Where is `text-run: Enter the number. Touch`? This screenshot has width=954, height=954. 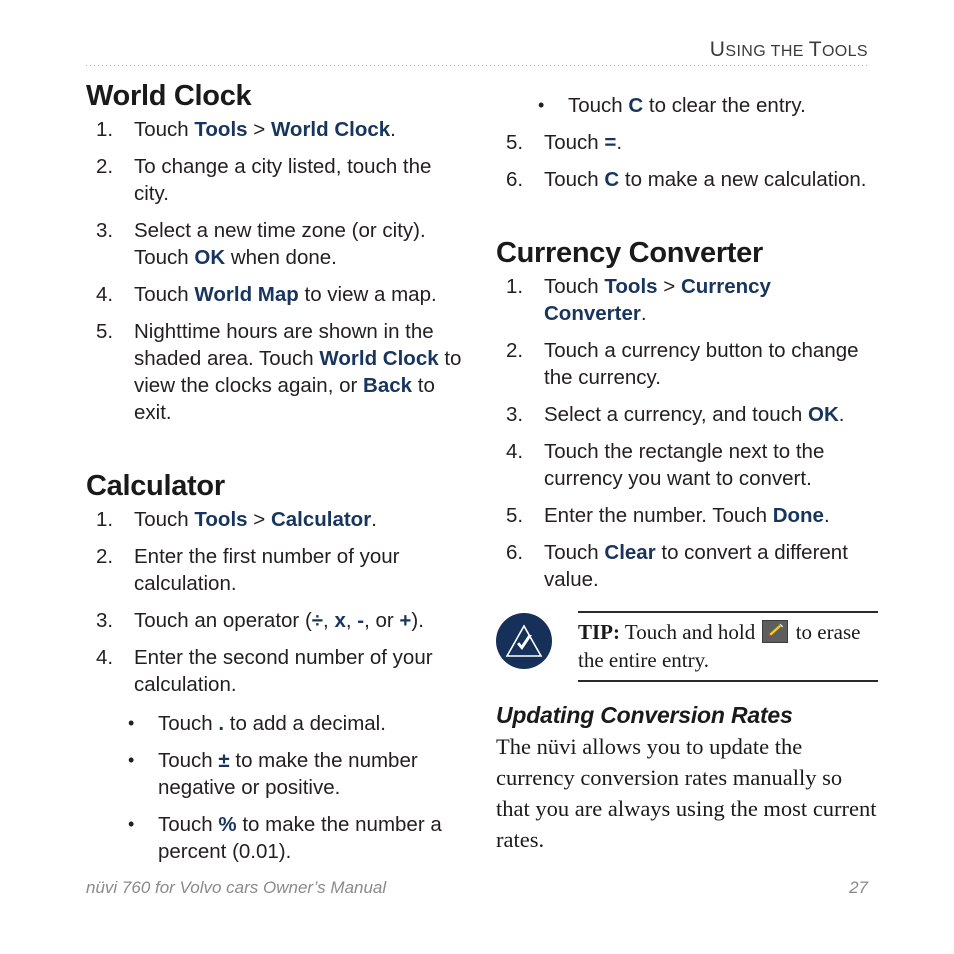 text-run: Enter the number. Touch is located at coordinates (658, 515).